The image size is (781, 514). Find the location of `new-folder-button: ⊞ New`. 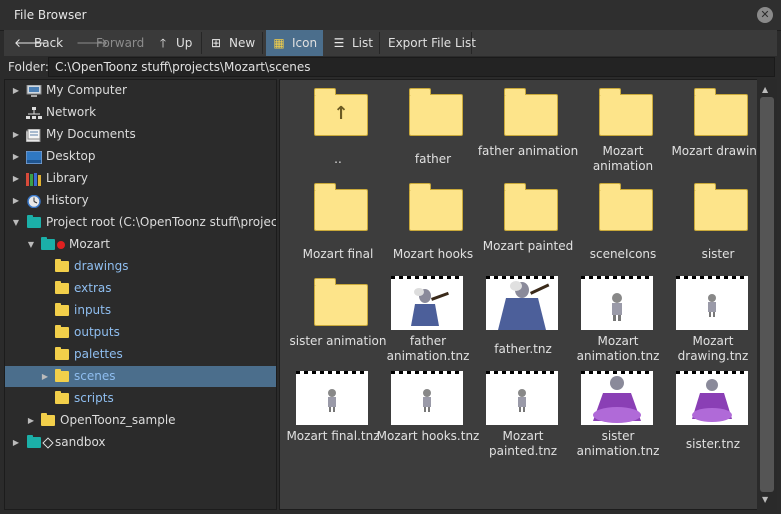

new-folder-button: ⊞ New is located at coordinates (232, 43).